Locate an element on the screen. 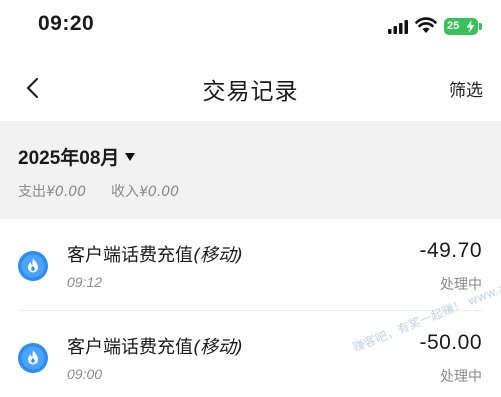 The height and width of the screenshot is (397, 501). battery-tip is located at coordinates (480, 26).